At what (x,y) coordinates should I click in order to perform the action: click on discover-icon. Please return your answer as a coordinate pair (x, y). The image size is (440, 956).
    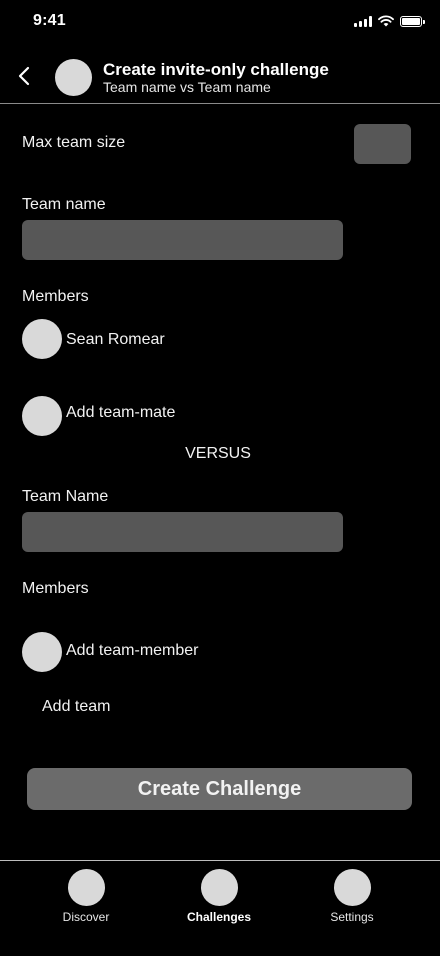
    Looking at the image, I should click on (86, 887).